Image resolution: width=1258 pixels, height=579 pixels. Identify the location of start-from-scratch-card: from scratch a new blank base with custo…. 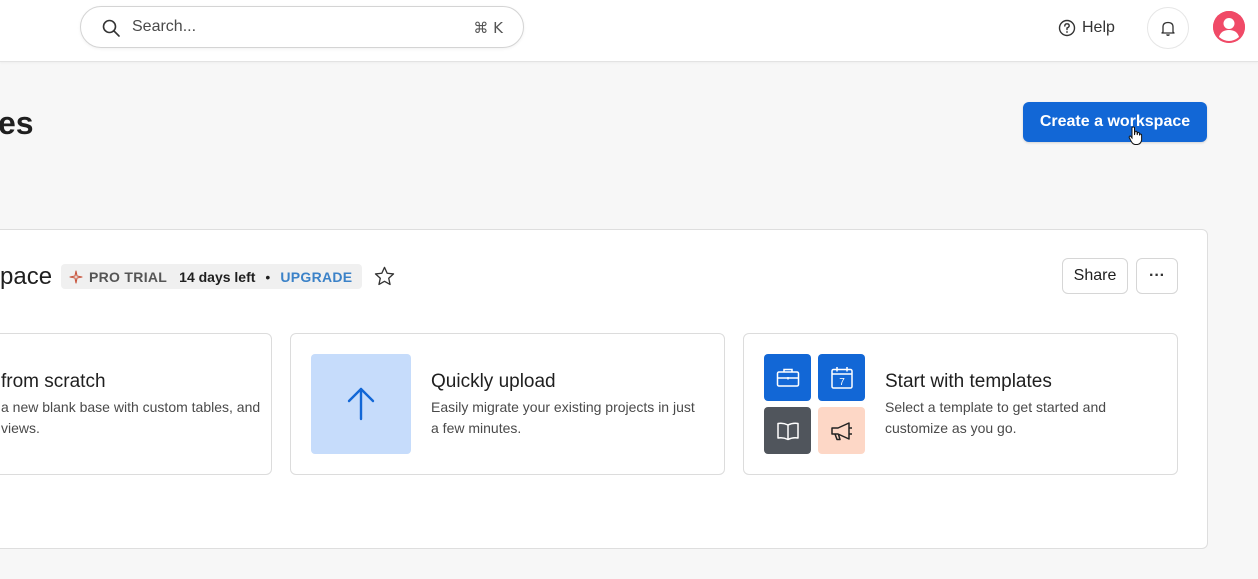
(136, 404).